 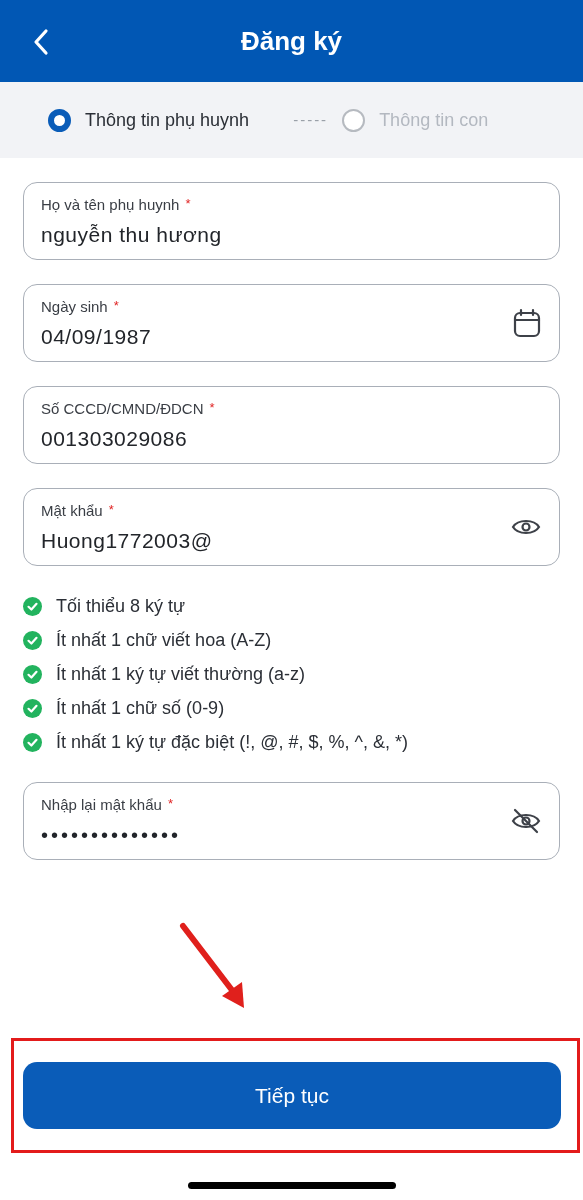 What do you see at coordinates (292, 1095) in the screenshot?
I see `continue-button: Tiếp tục` at bounding box center [292, 1095].